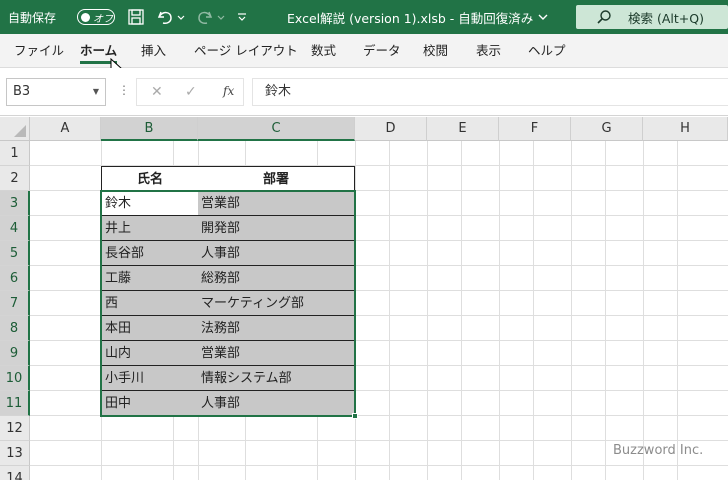 This screenshot has height=480, width=728. Describe the element at coordinates (136, 17) in the screenshot. I see `save-icon` at that location.